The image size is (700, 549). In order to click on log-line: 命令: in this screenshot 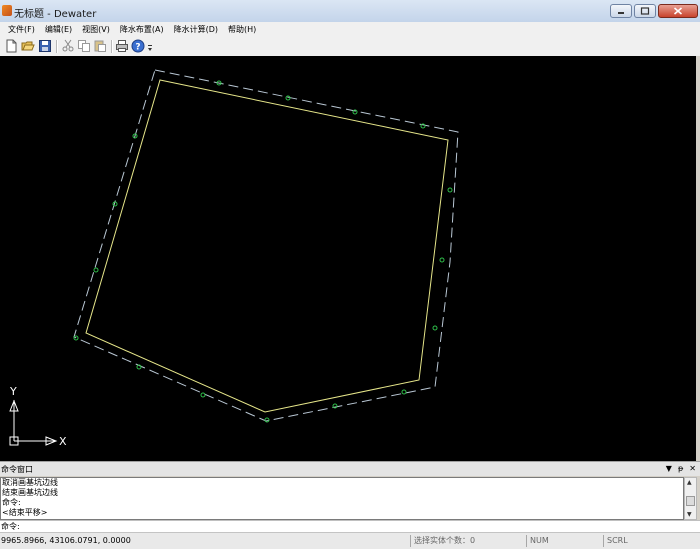, I will do `click(11, 502)`.